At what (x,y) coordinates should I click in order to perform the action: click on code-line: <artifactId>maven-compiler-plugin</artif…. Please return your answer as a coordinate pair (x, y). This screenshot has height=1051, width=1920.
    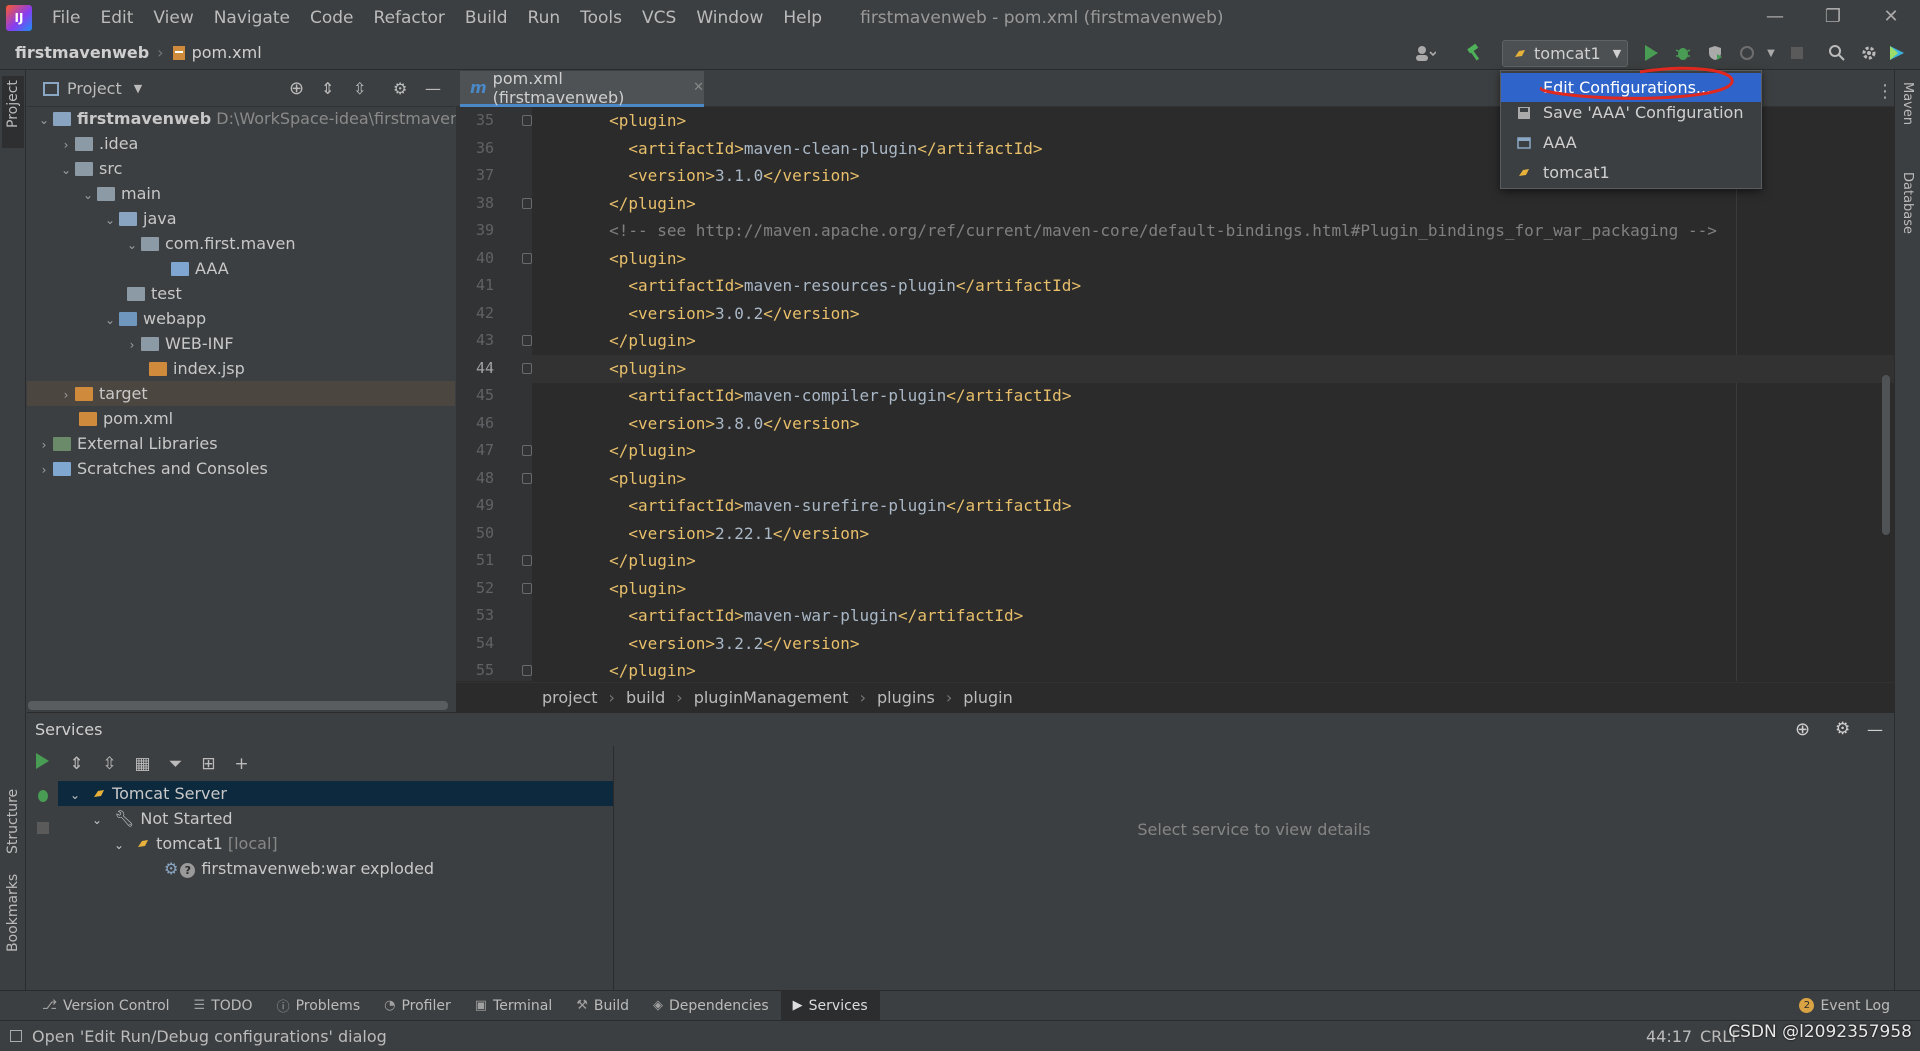
    Looking at the image, I should click on (801, 396).